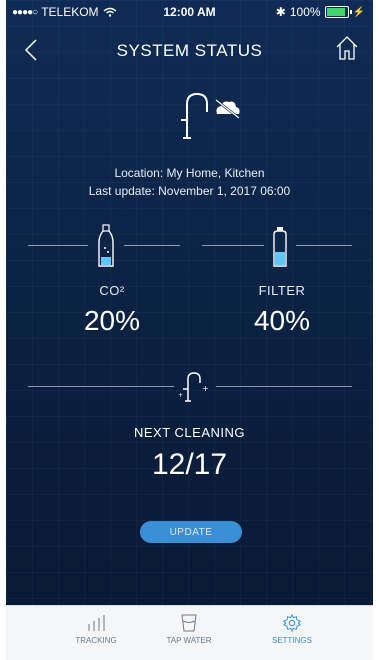  I want to click on tab-tracking: TRACKING, so click(96, 629).